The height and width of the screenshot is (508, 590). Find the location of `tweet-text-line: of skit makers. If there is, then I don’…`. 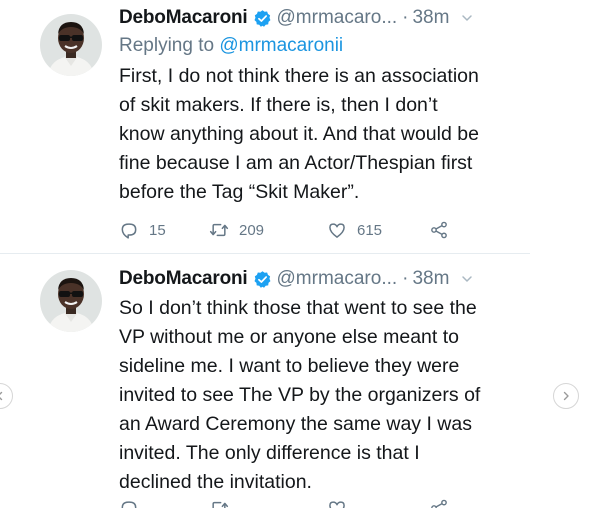

tweet-text-line: of skit makers. If there is, then I don’… is located at coordinates (278, 105).